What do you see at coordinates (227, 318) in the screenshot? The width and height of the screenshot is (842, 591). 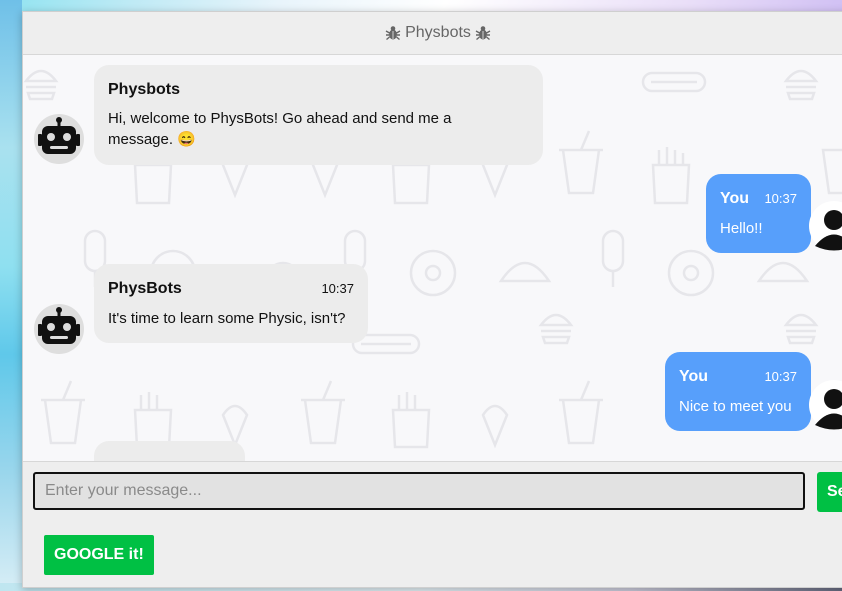 I see `message-text: It's time to learn some Physic, isn't?` at bounding box center [227, 318].